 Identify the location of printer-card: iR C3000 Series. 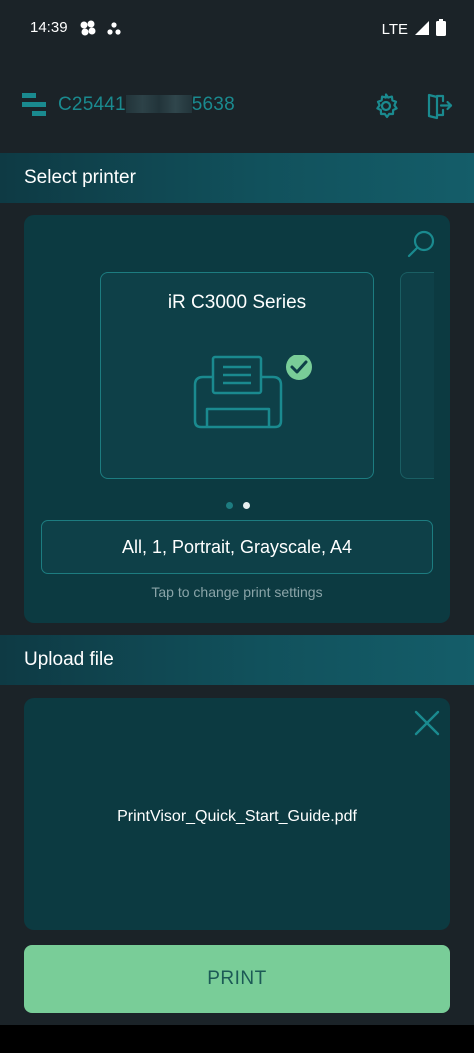
(237, 375).